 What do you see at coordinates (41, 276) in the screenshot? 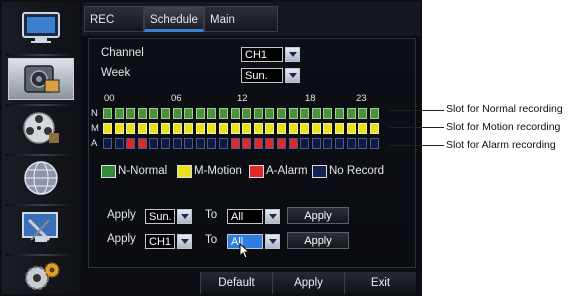
I see `sidebar-item-advanced` at bounding box center [41, 276].